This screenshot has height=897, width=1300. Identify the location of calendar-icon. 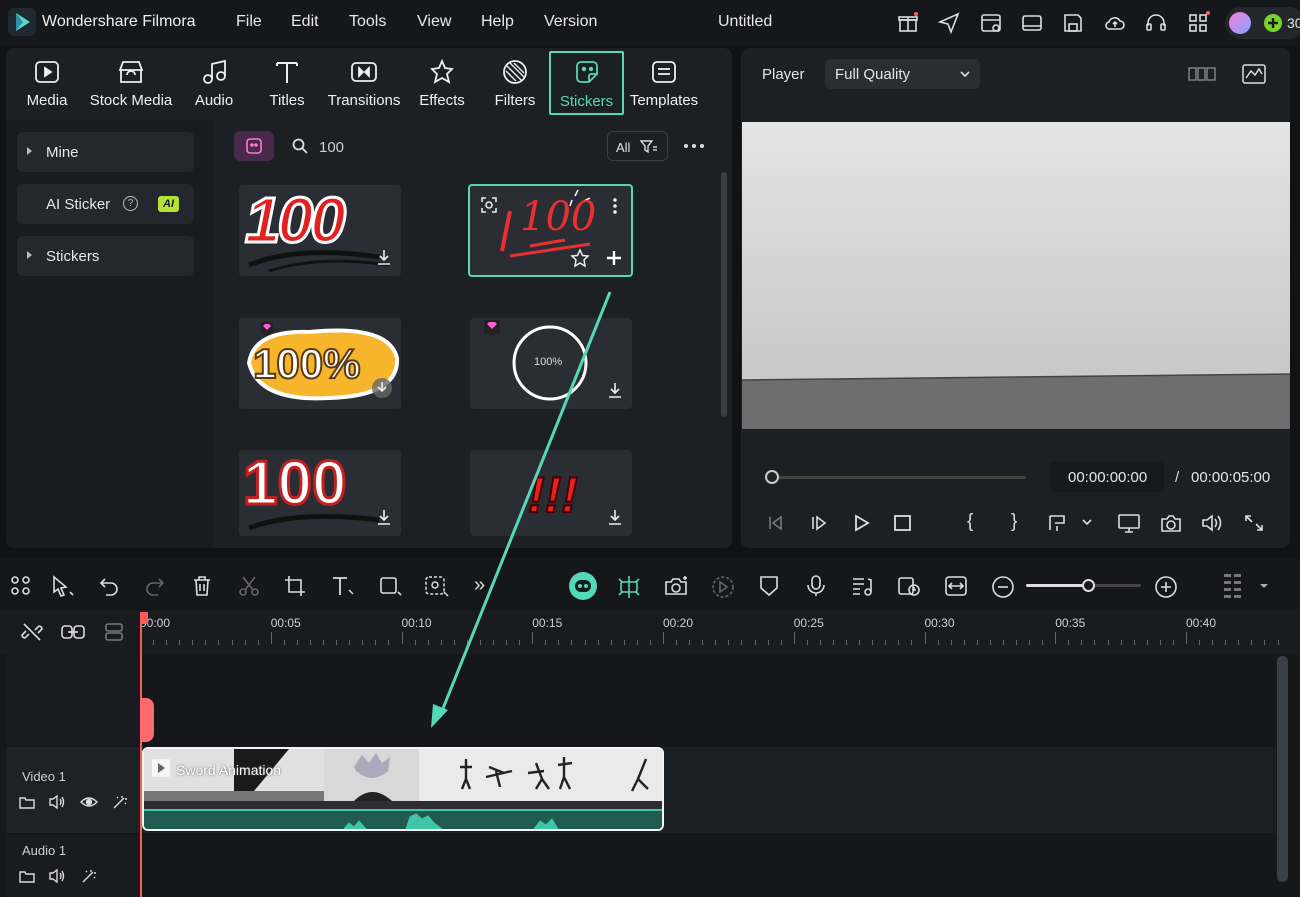
(991, 23).